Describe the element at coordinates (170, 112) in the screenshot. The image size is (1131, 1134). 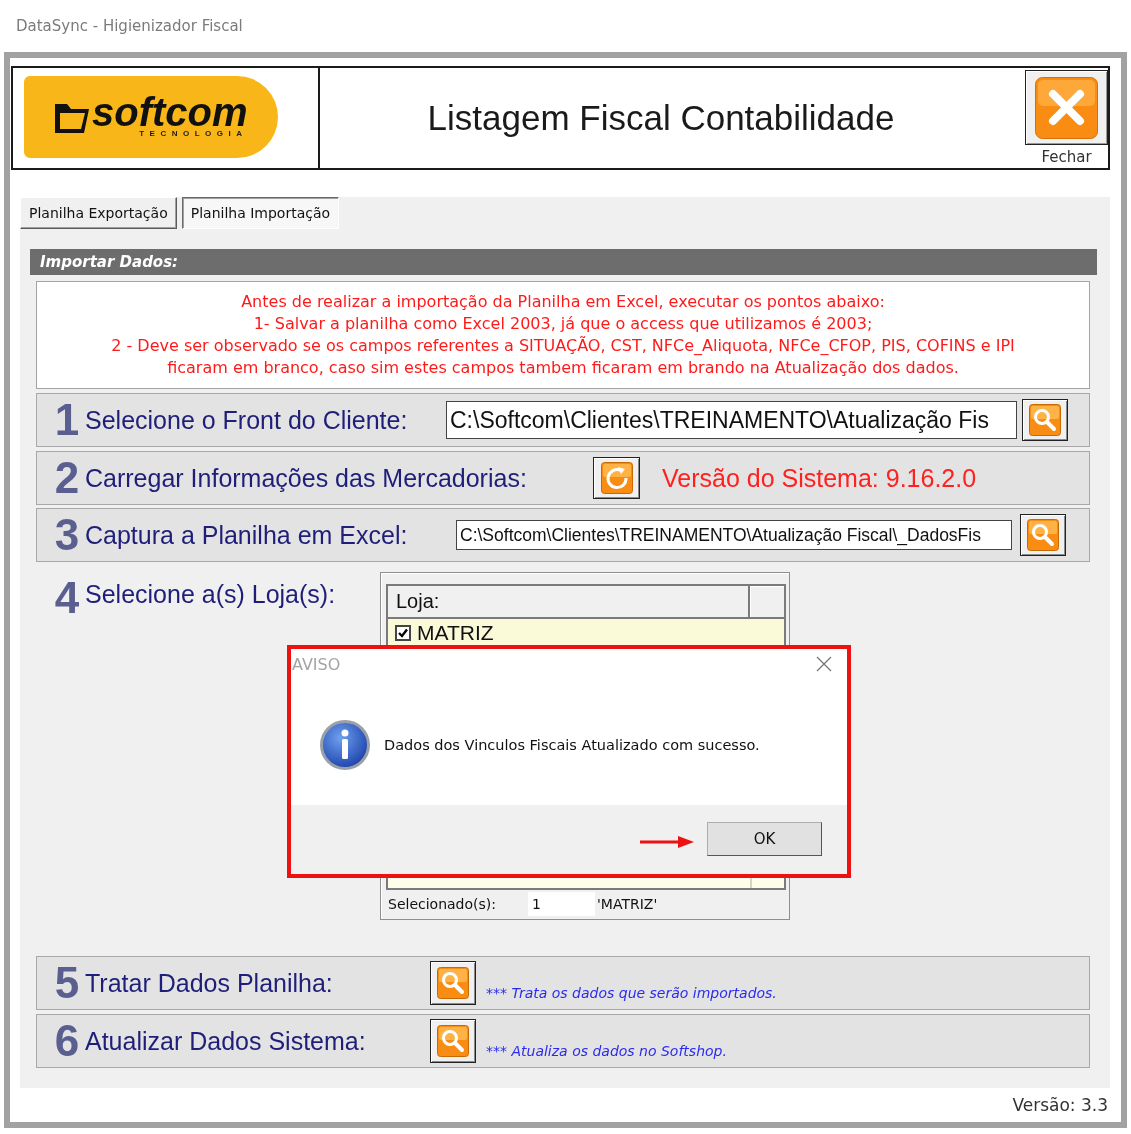
I see `logo-text: softcom` at that location.